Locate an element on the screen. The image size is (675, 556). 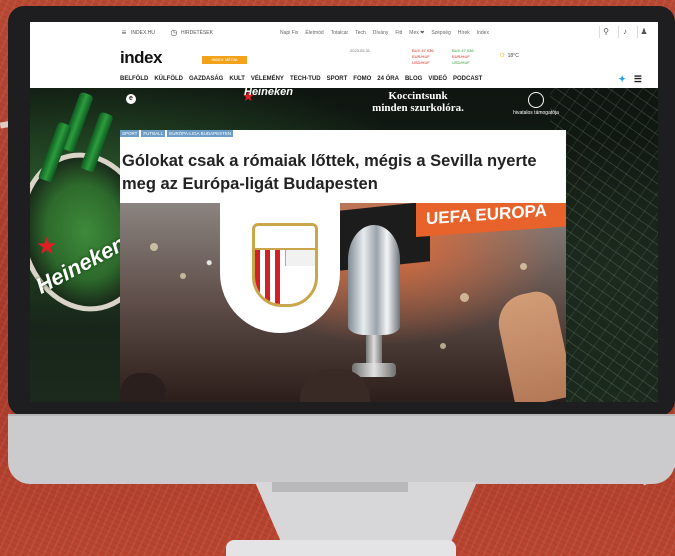
ad-sponsor-mark: e is located at coordinates (131, 99).